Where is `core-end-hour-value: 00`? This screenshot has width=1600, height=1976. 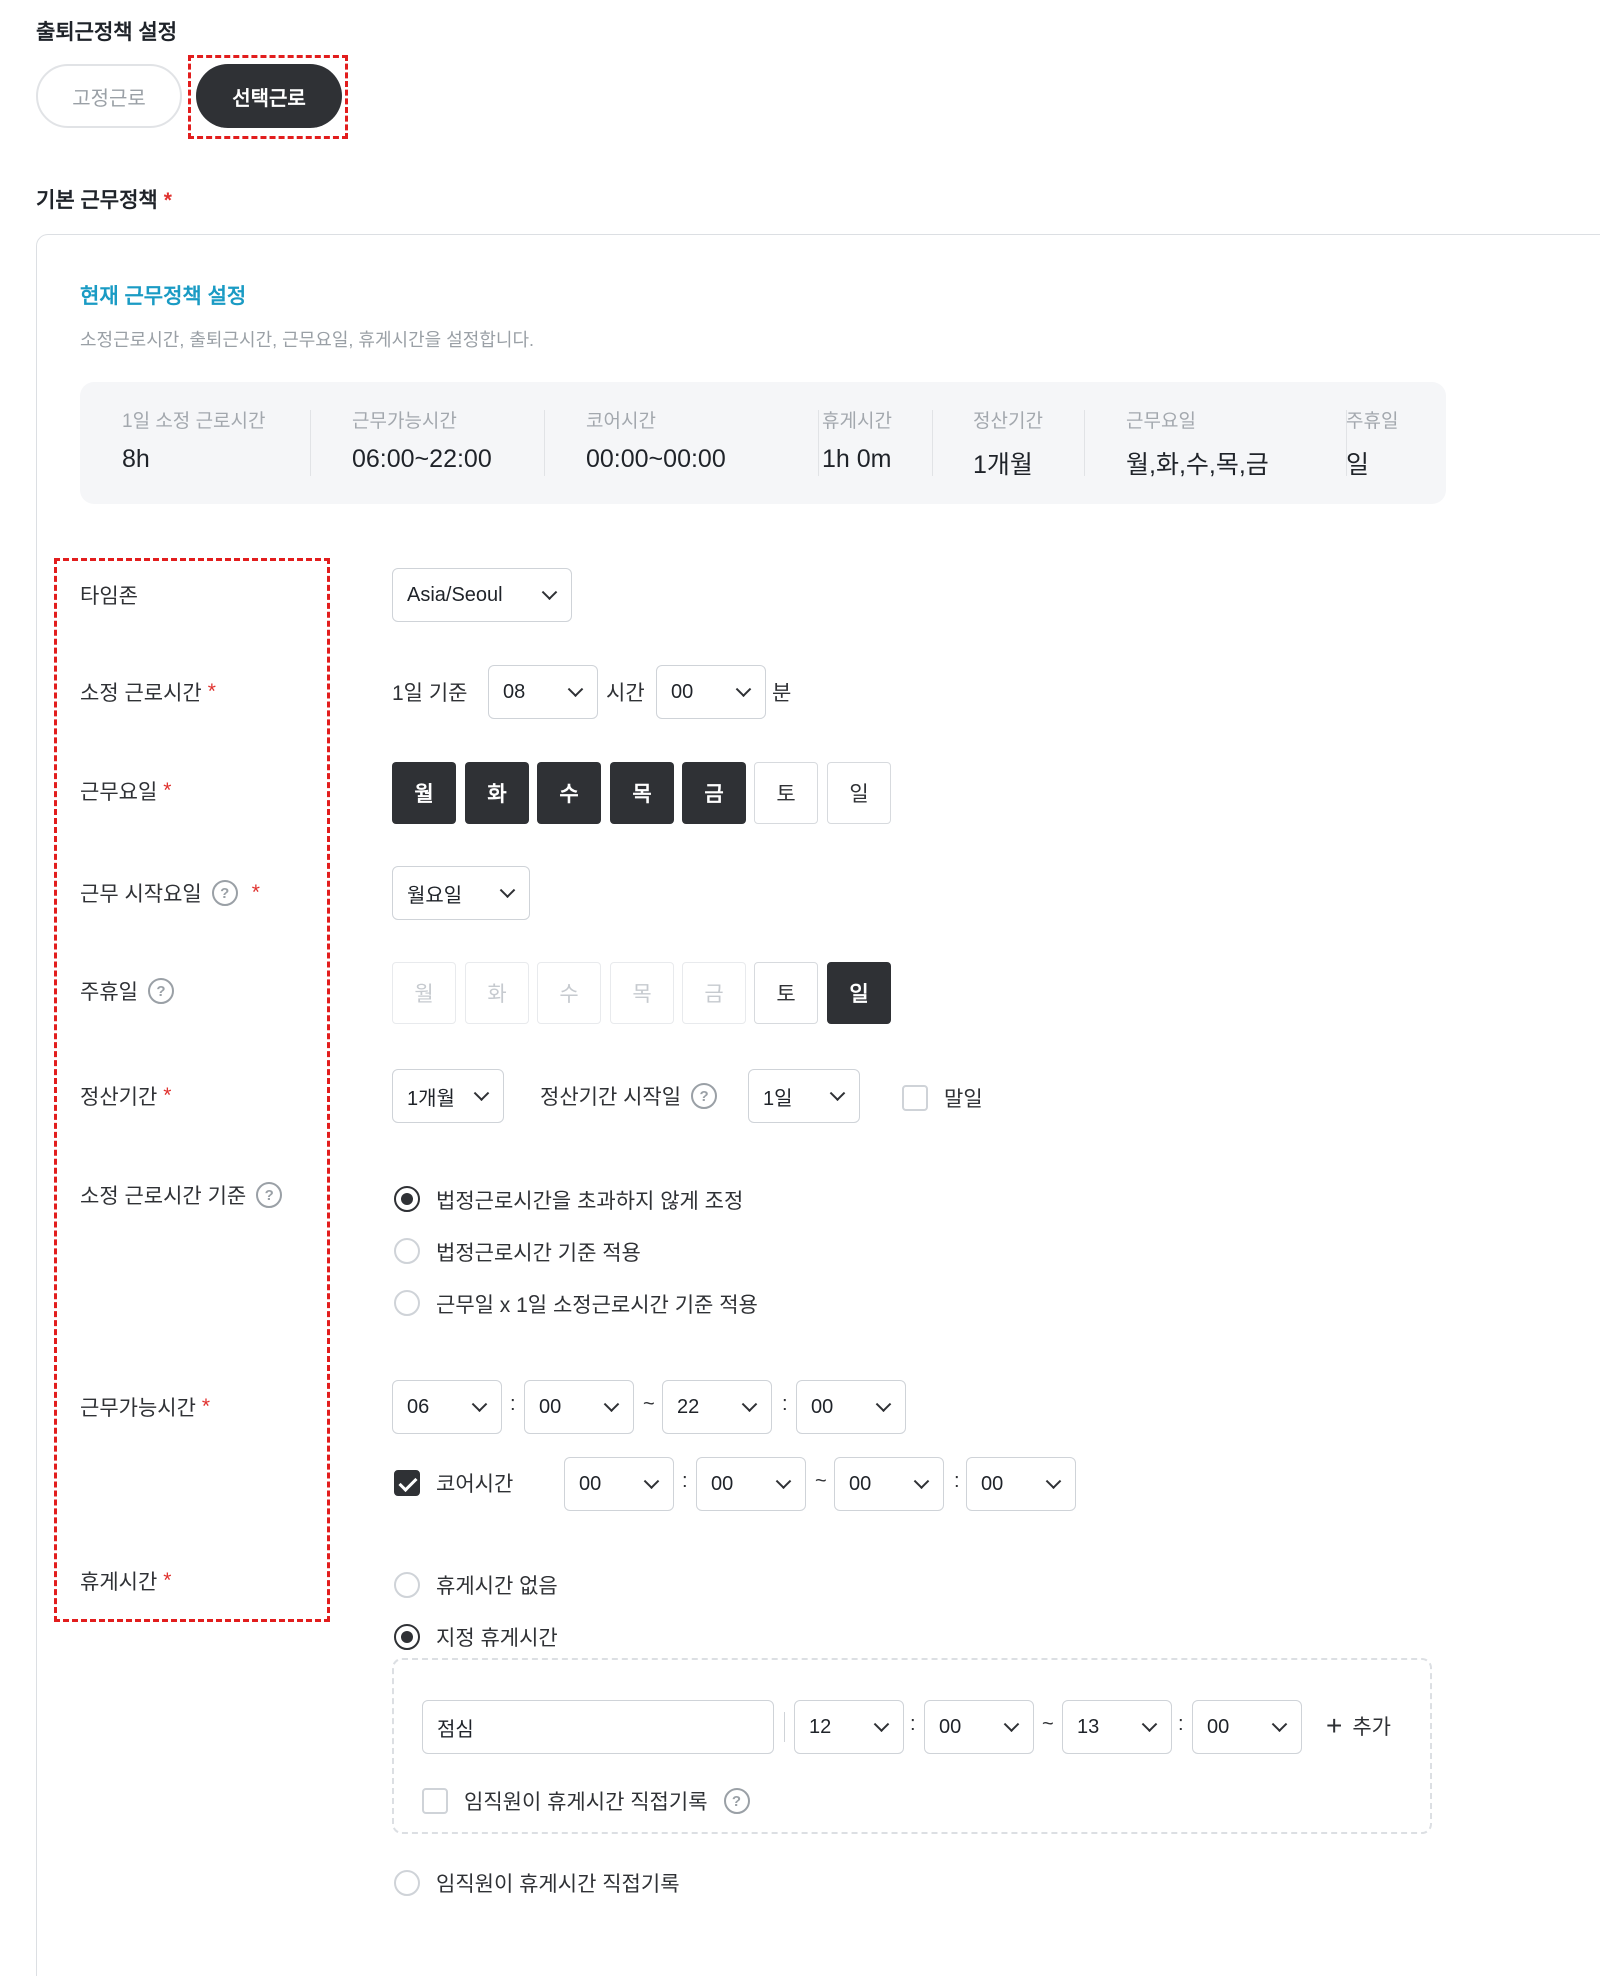 core-end-hour-value: 00 is located at coordinates (860, 1483).